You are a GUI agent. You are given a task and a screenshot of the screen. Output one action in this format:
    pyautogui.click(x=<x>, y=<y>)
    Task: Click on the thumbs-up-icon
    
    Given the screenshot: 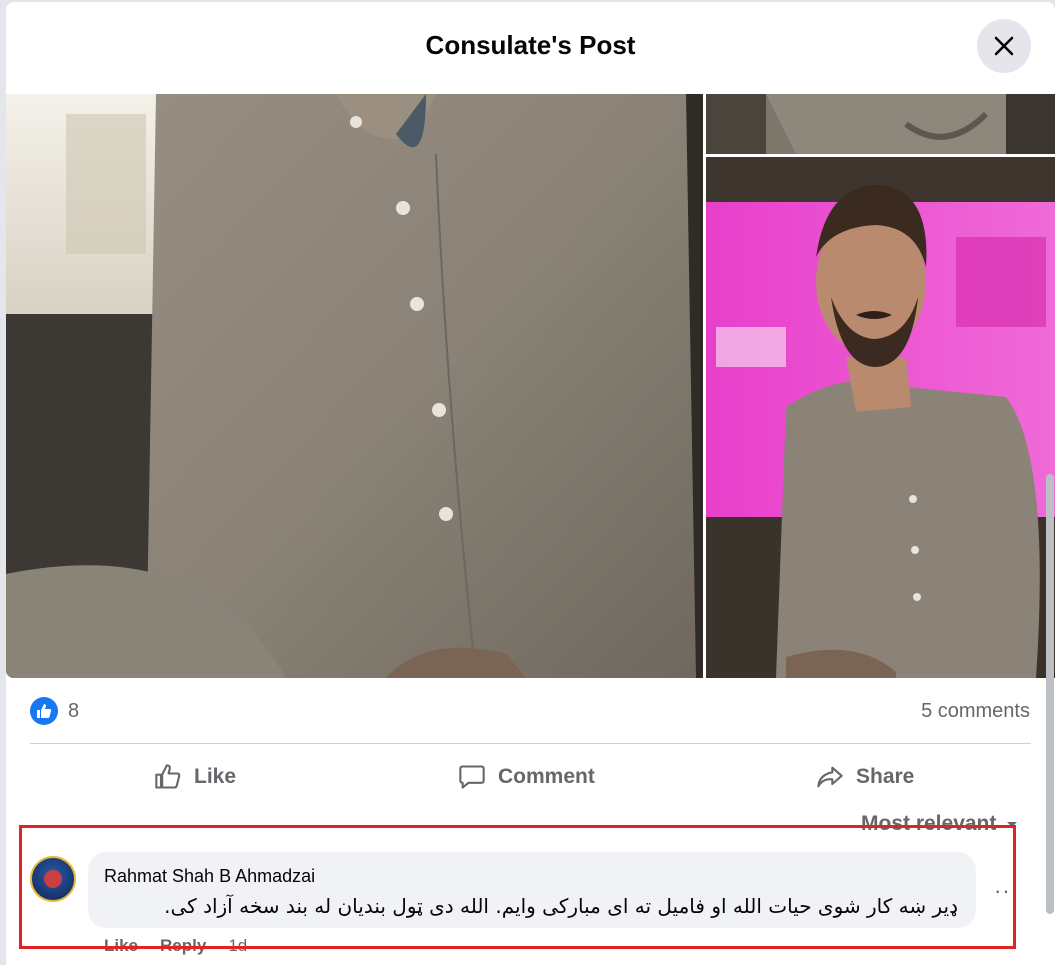 What is the action you would take?
    pyautogui.click(x=168, y=776)
    